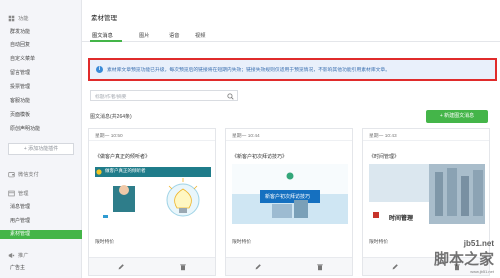 Image resolution: width=500 pixels, height=278 pixels. I want to click on sidebar-group-label: 管理, so click(23, 194).